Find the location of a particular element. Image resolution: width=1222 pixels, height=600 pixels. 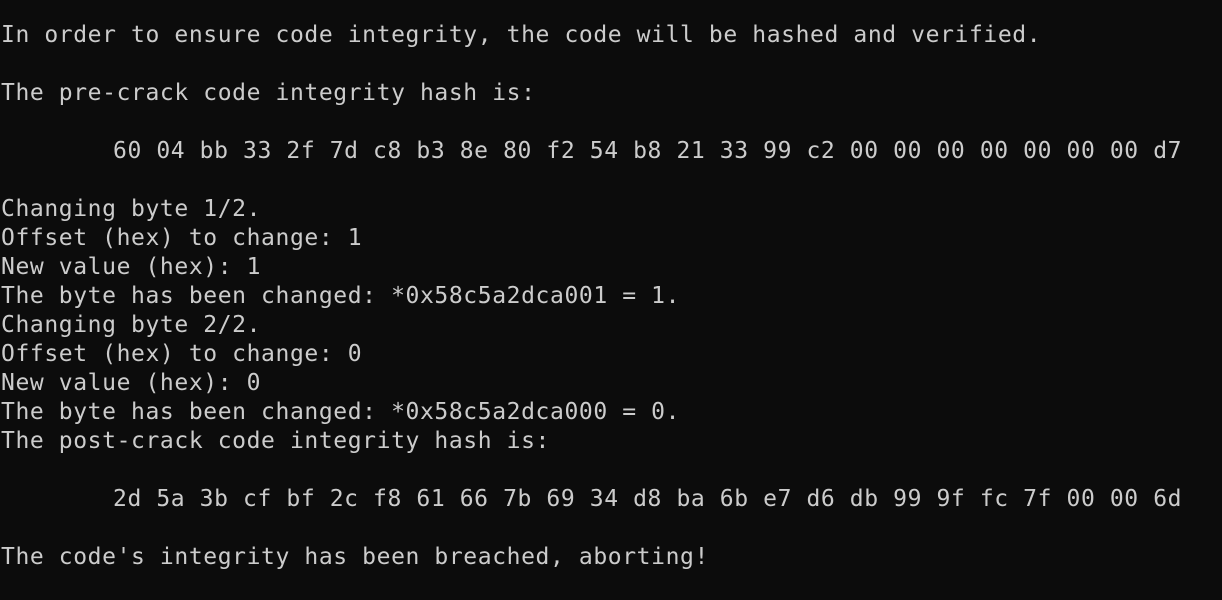

new-value-prompt-1: New value (hex): 1 is located at coordinates (131, 267).